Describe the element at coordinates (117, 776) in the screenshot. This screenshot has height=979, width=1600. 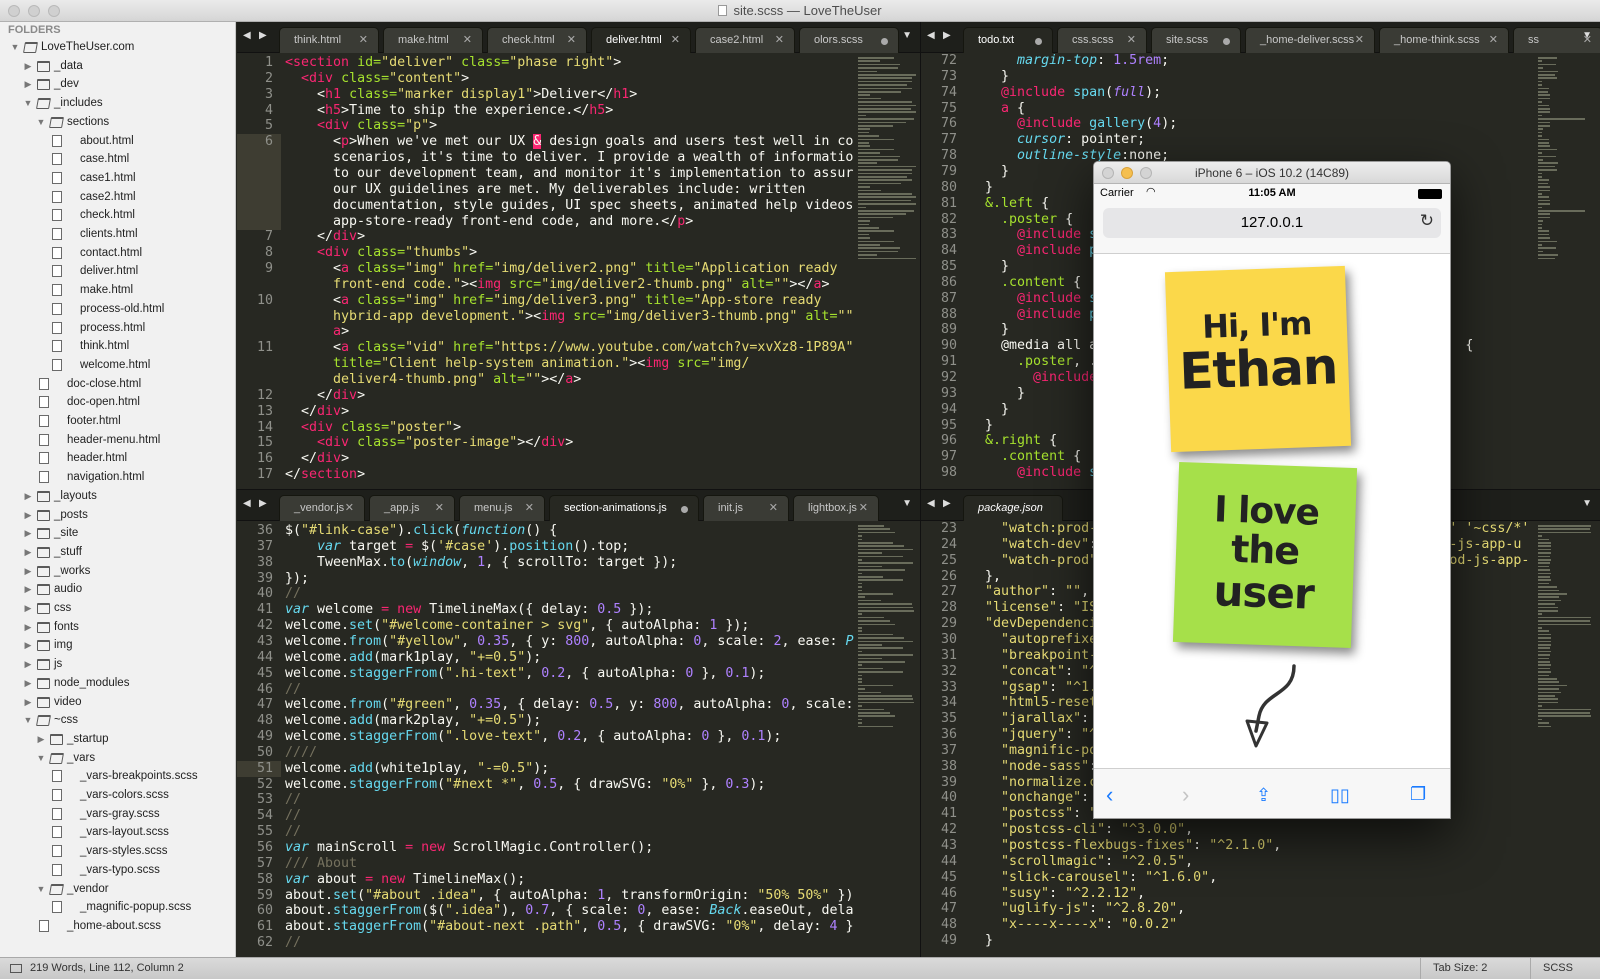
I see `sidebar-file: _vars-breakpoints.scss` at that location.